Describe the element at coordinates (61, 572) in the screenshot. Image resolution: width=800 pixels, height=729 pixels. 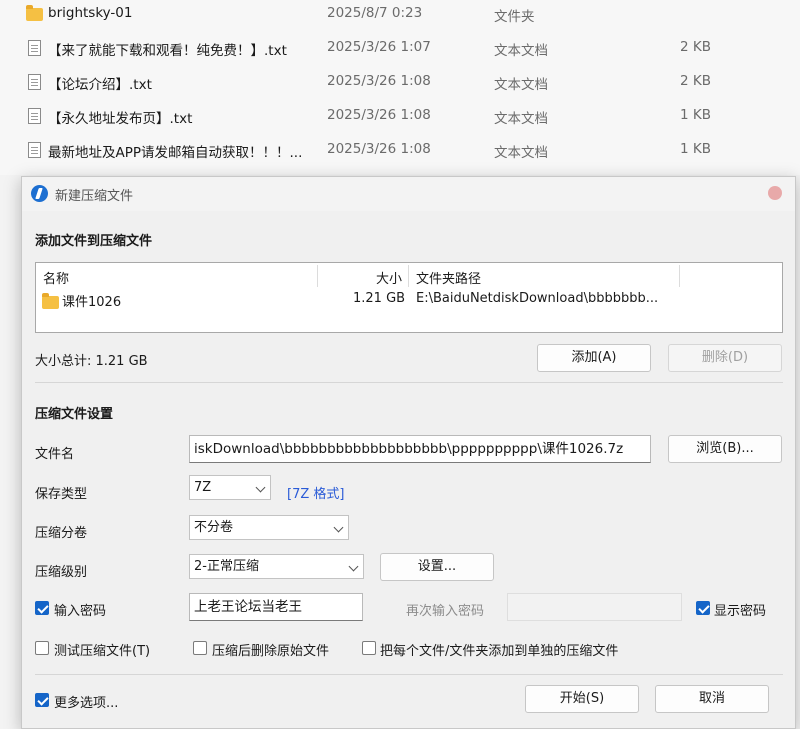
I see `compression-level-label: 压缩级别` at that location.